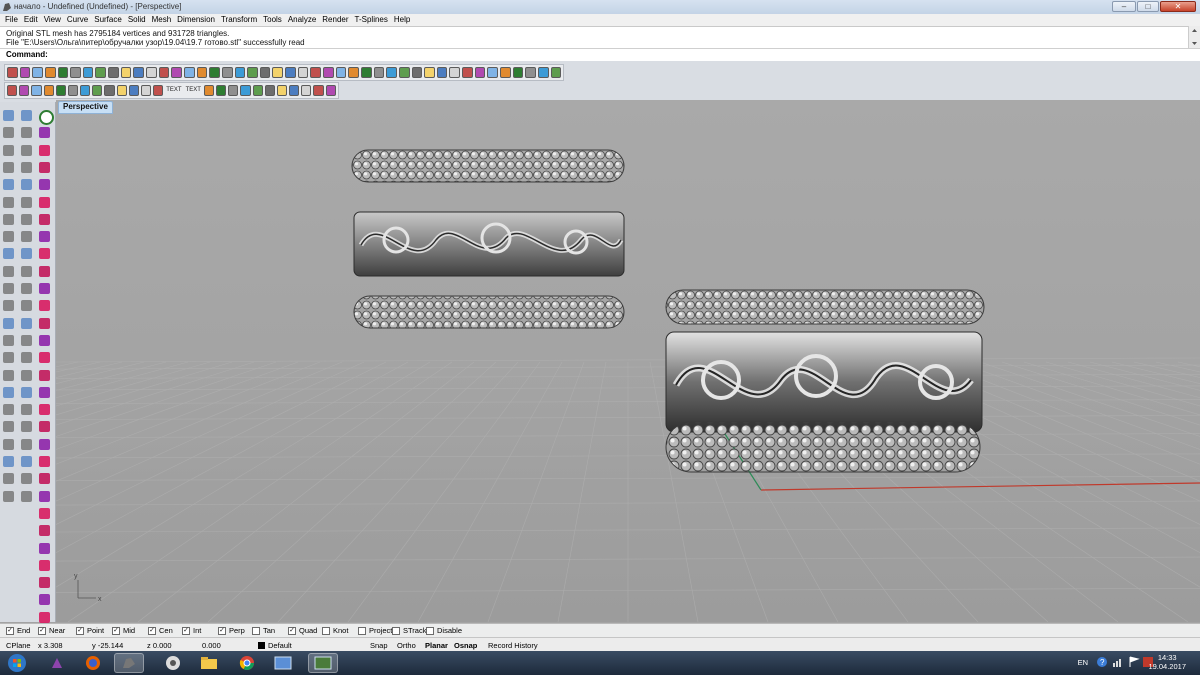 The height and width of the screenshot is (675, 1200). What do you see at coordinates (409, 630) in the screenshot?
I see `osnap-strack: STrack` at bounding box center [409, 630].